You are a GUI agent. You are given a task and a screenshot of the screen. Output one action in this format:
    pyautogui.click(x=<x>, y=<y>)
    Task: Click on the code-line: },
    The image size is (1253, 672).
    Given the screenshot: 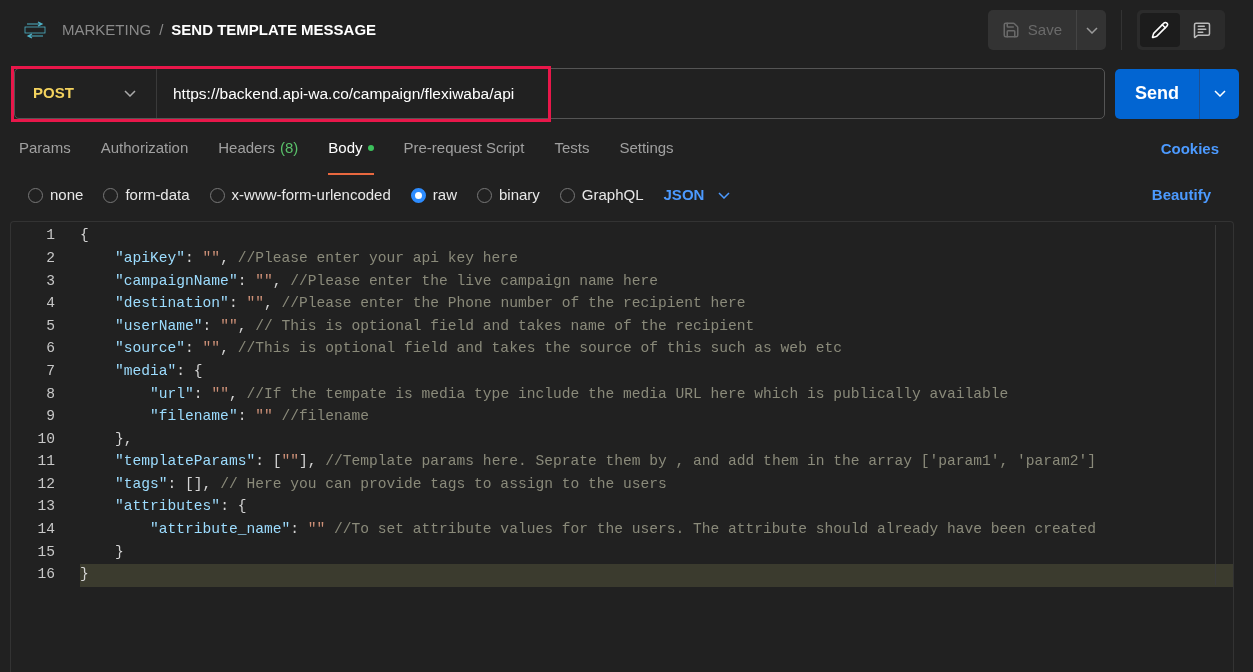 What is the action you would take?
    pyautogui.click(x=124, y=439)
    